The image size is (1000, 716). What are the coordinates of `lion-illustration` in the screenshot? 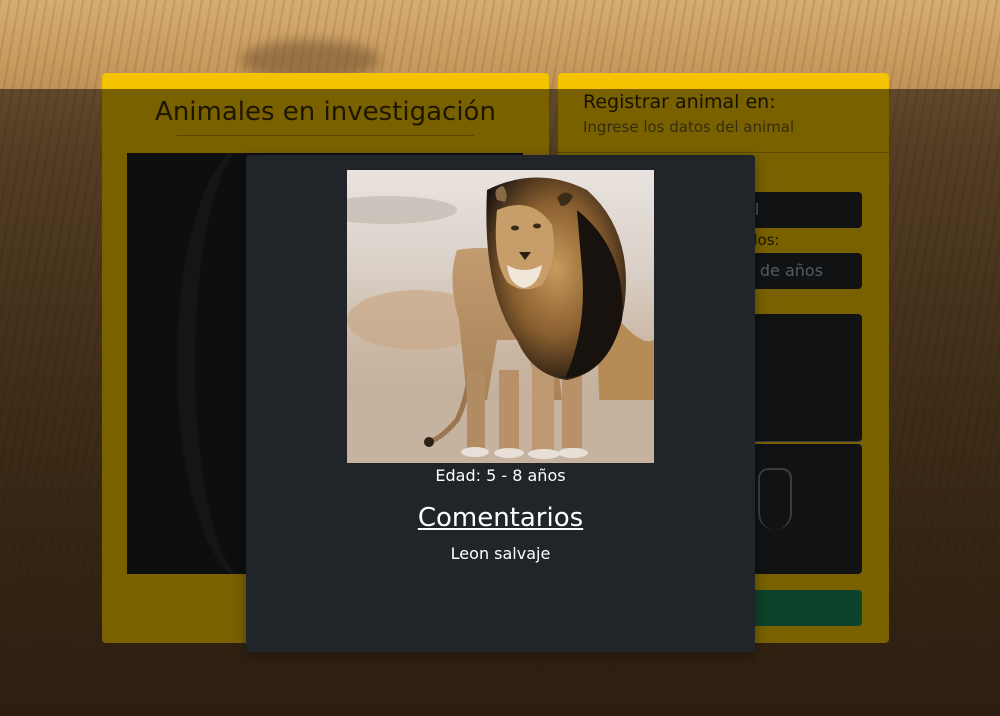 It's located at (500, 316).